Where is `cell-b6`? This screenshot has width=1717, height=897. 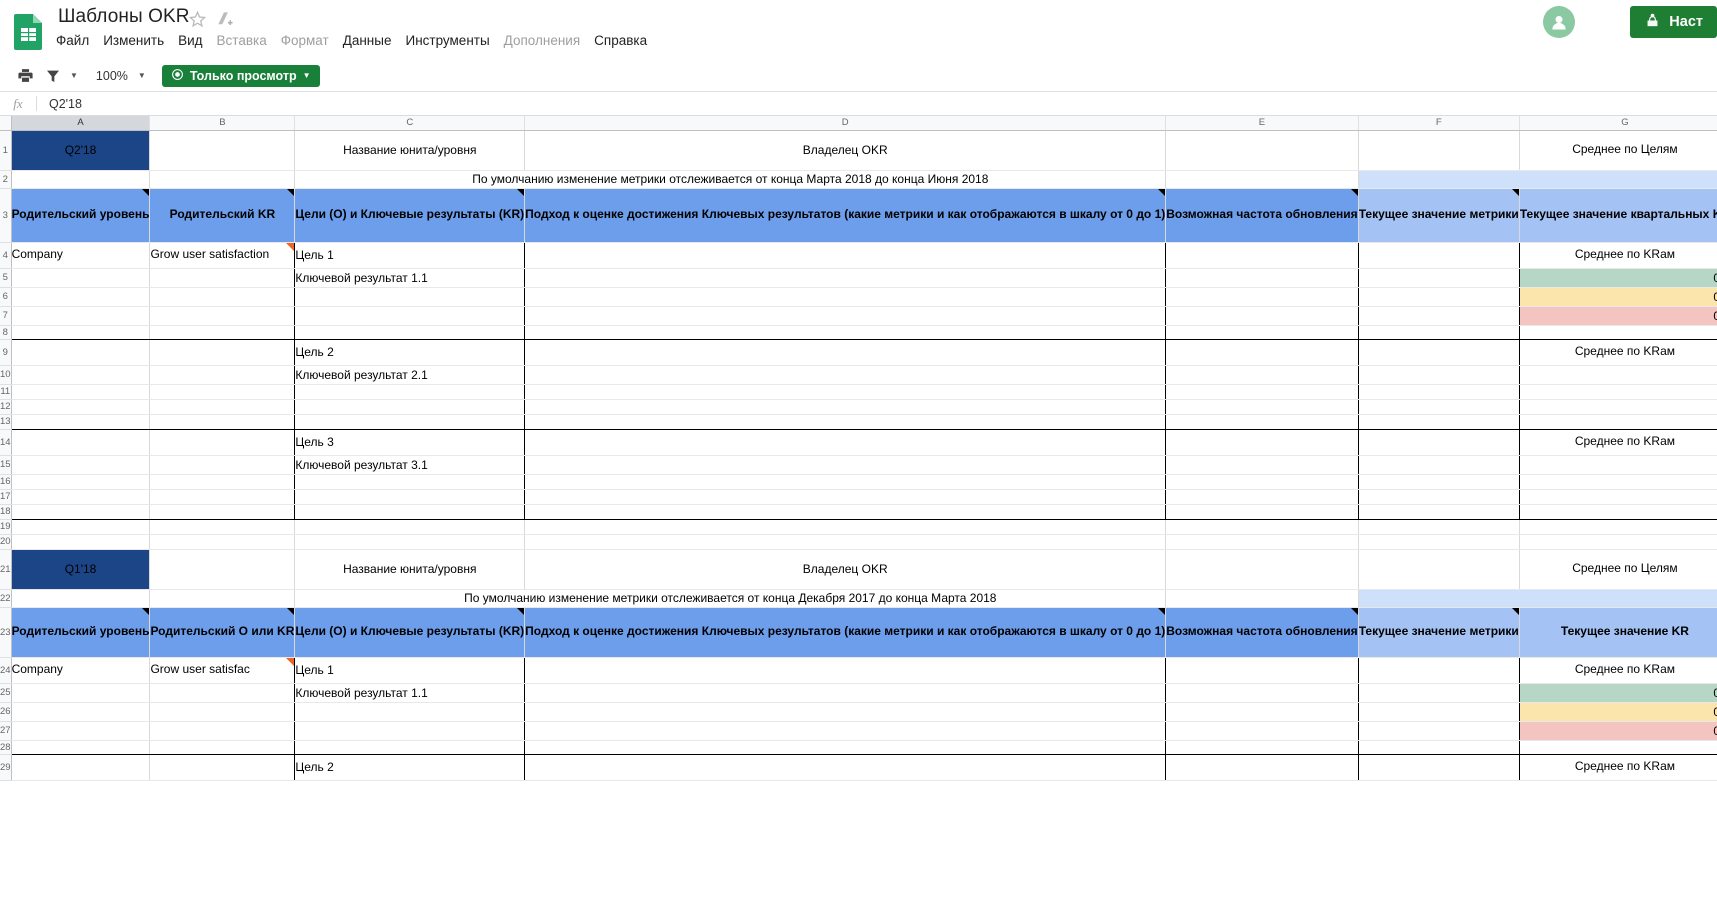 cell-b6 is located at coordinates (222, 297).